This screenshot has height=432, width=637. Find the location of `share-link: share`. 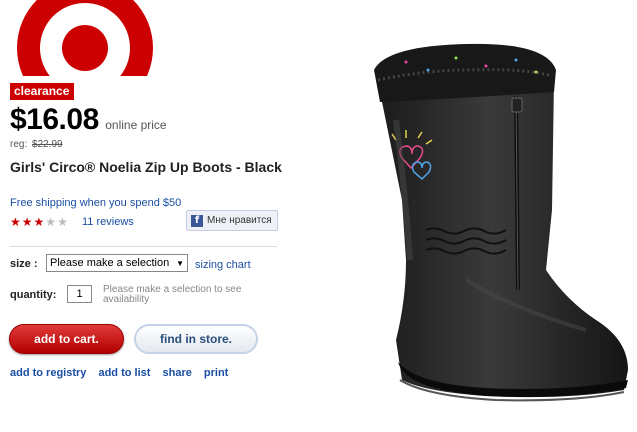

share-link: share is located at coordinates (176, 373).